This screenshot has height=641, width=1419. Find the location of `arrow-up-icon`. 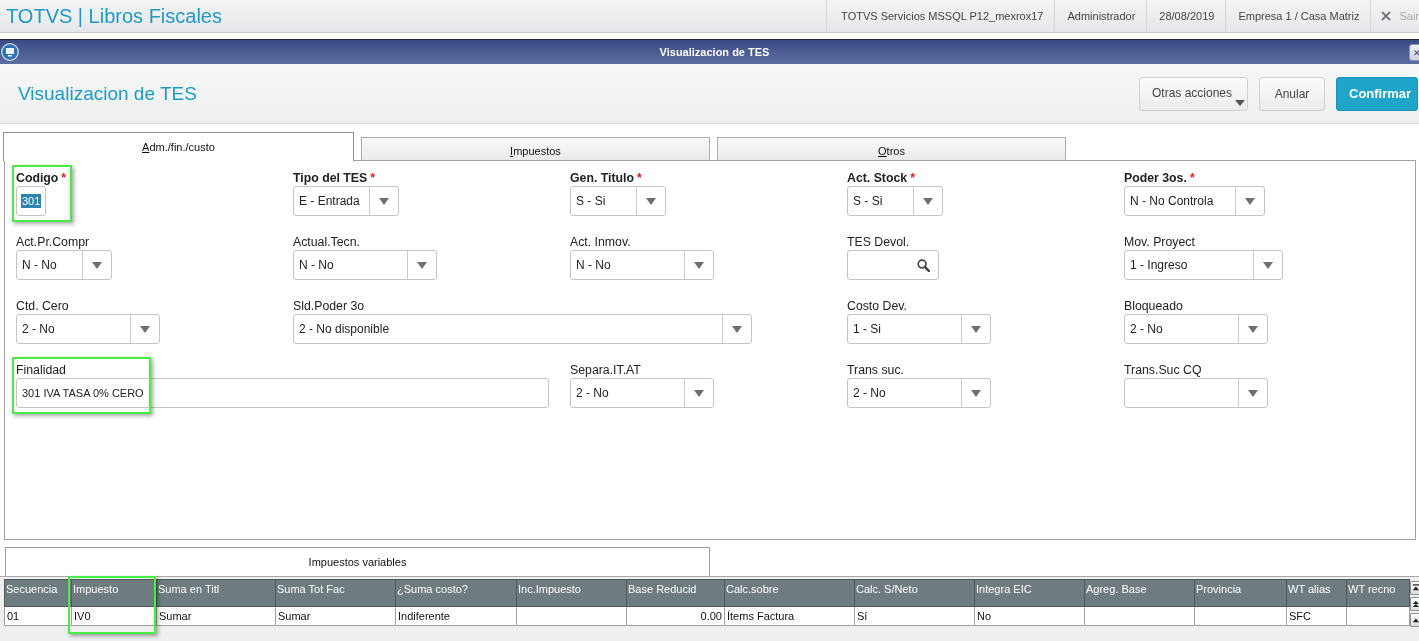

arrow-up-icon is located at coordinates (1415, 620).